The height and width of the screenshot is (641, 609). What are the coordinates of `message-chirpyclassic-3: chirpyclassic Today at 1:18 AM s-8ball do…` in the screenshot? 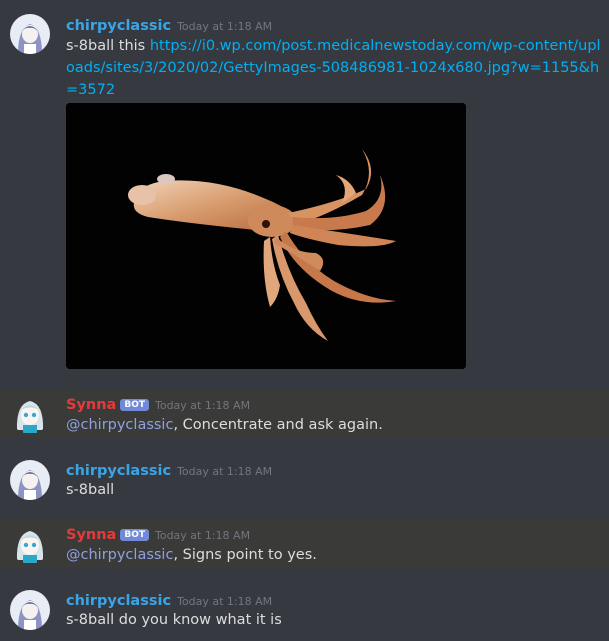 It's located at (304, 609).